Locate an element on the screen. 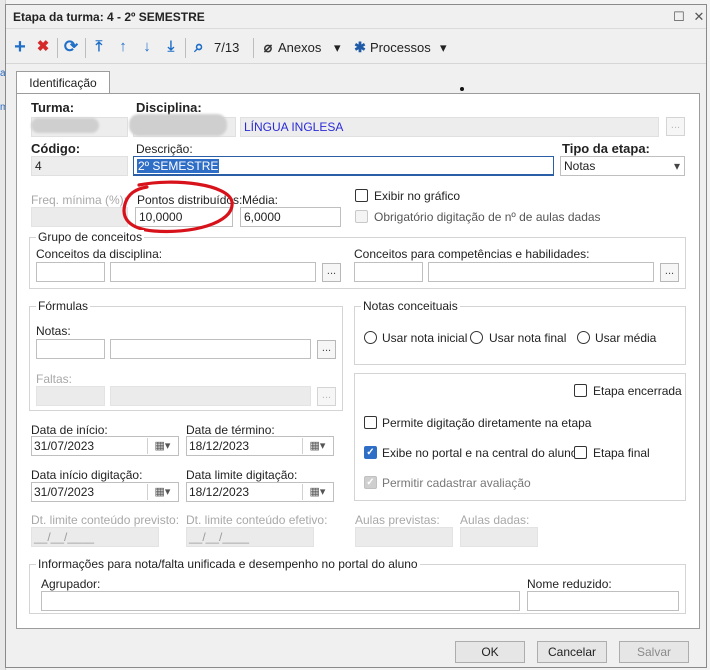 Image resolution: width=710 pixels, height=670 pixels. aulas-previstas-field is located at coordinates (404, 537).